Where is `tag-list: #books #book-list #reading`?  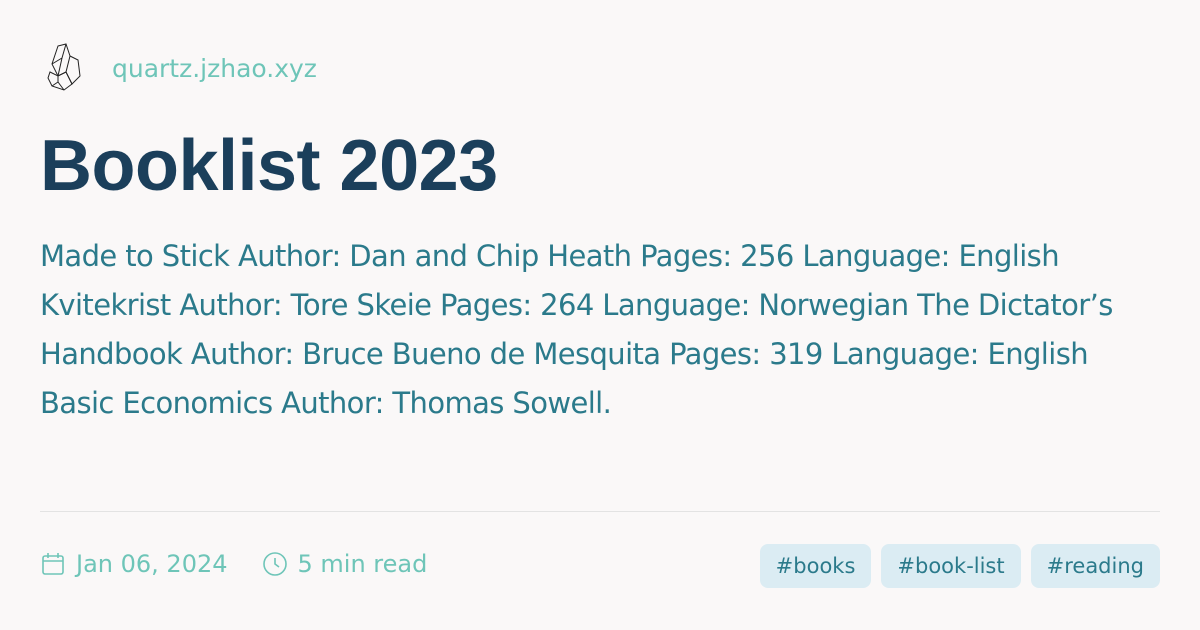
tag-list: #books #book-list #reading is located at coordinates (959, 566).